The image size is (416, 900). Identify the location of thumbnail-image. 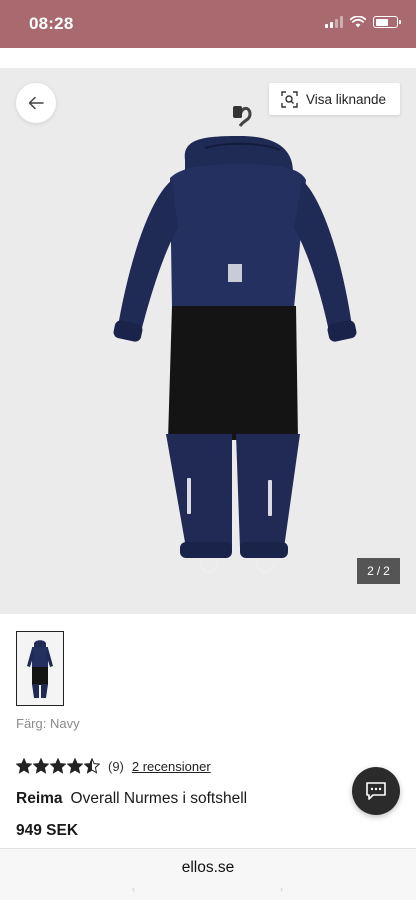
(40, 668).